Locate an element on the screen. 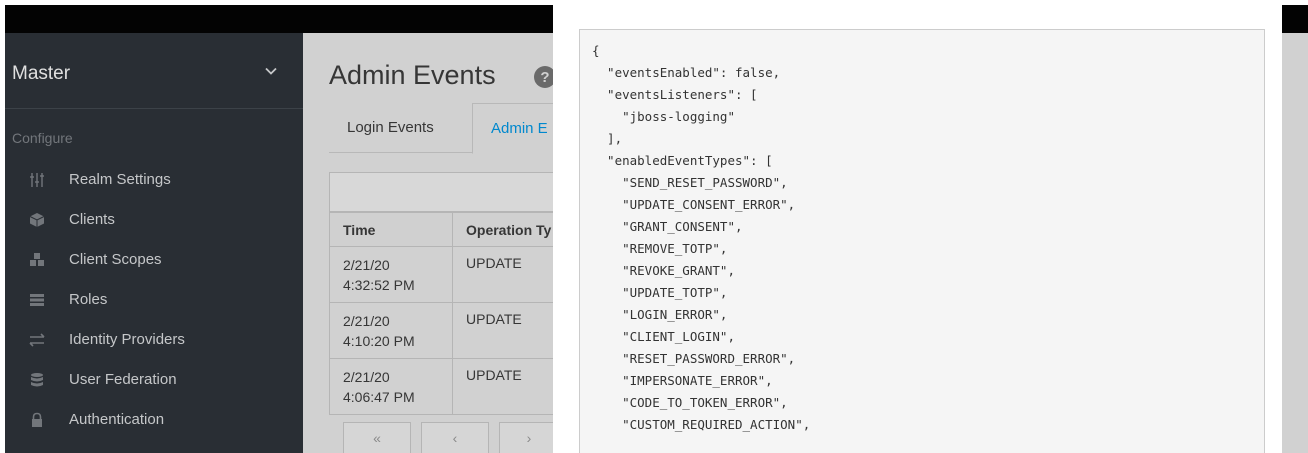 The image size is (1308, 453). tab-login-events: Login Events is located at coordinates (400, 128).